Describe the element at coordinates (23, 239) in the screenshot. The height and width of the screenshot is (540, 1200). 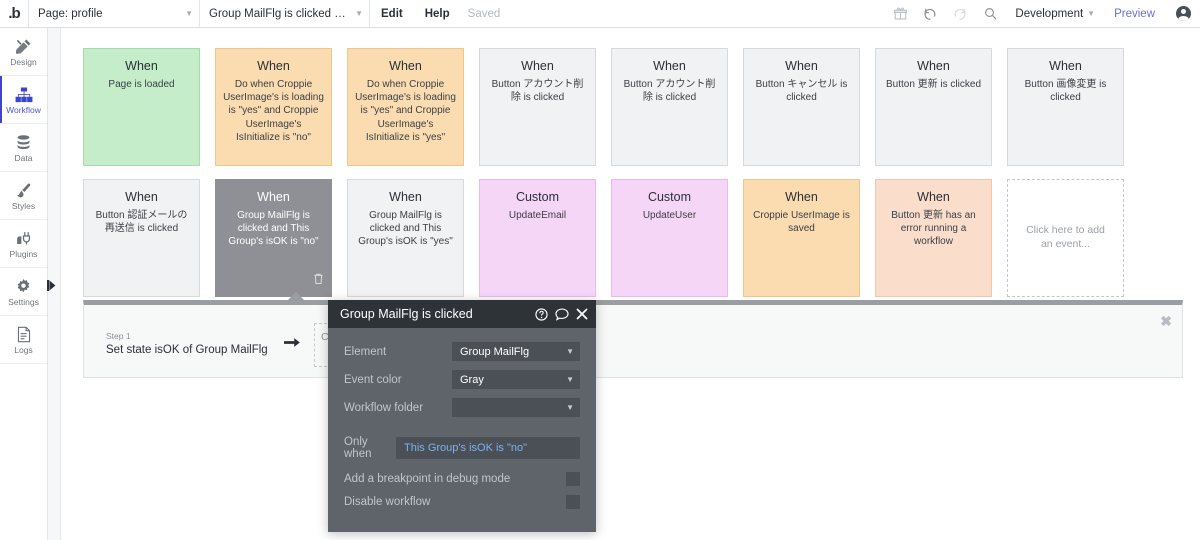
I see `plugins-icon` at that location.